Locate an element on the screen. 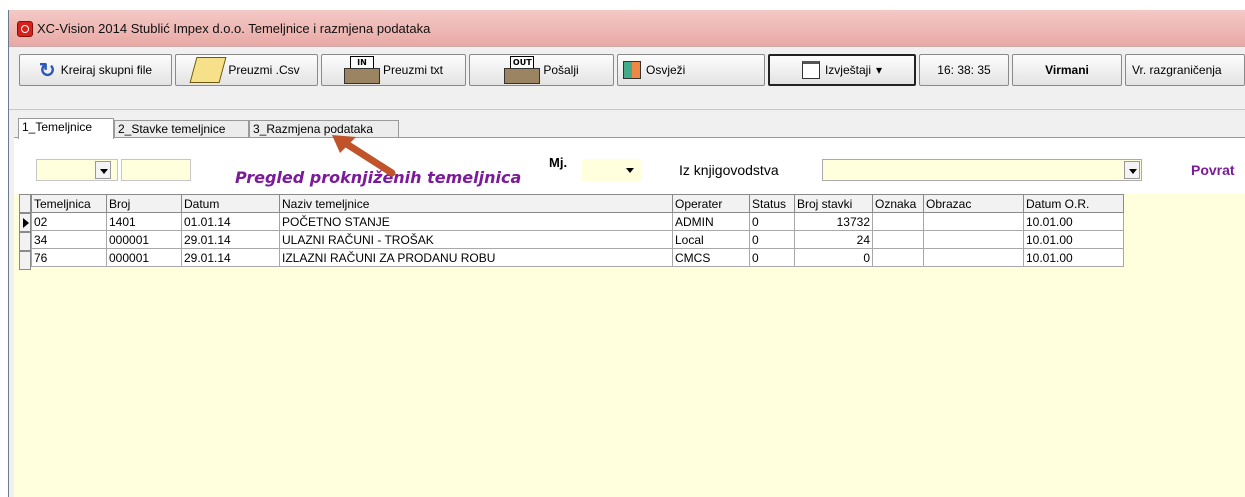 This screenshot has height=497, width=1245. col-status: Status is located at coordinates (772, 203).